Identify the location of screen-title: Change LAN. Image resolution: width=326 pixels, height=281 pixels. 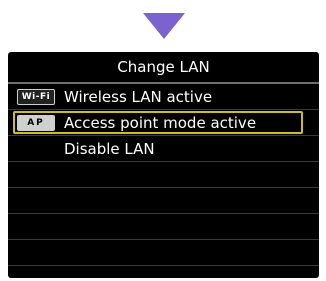
(163, 68).